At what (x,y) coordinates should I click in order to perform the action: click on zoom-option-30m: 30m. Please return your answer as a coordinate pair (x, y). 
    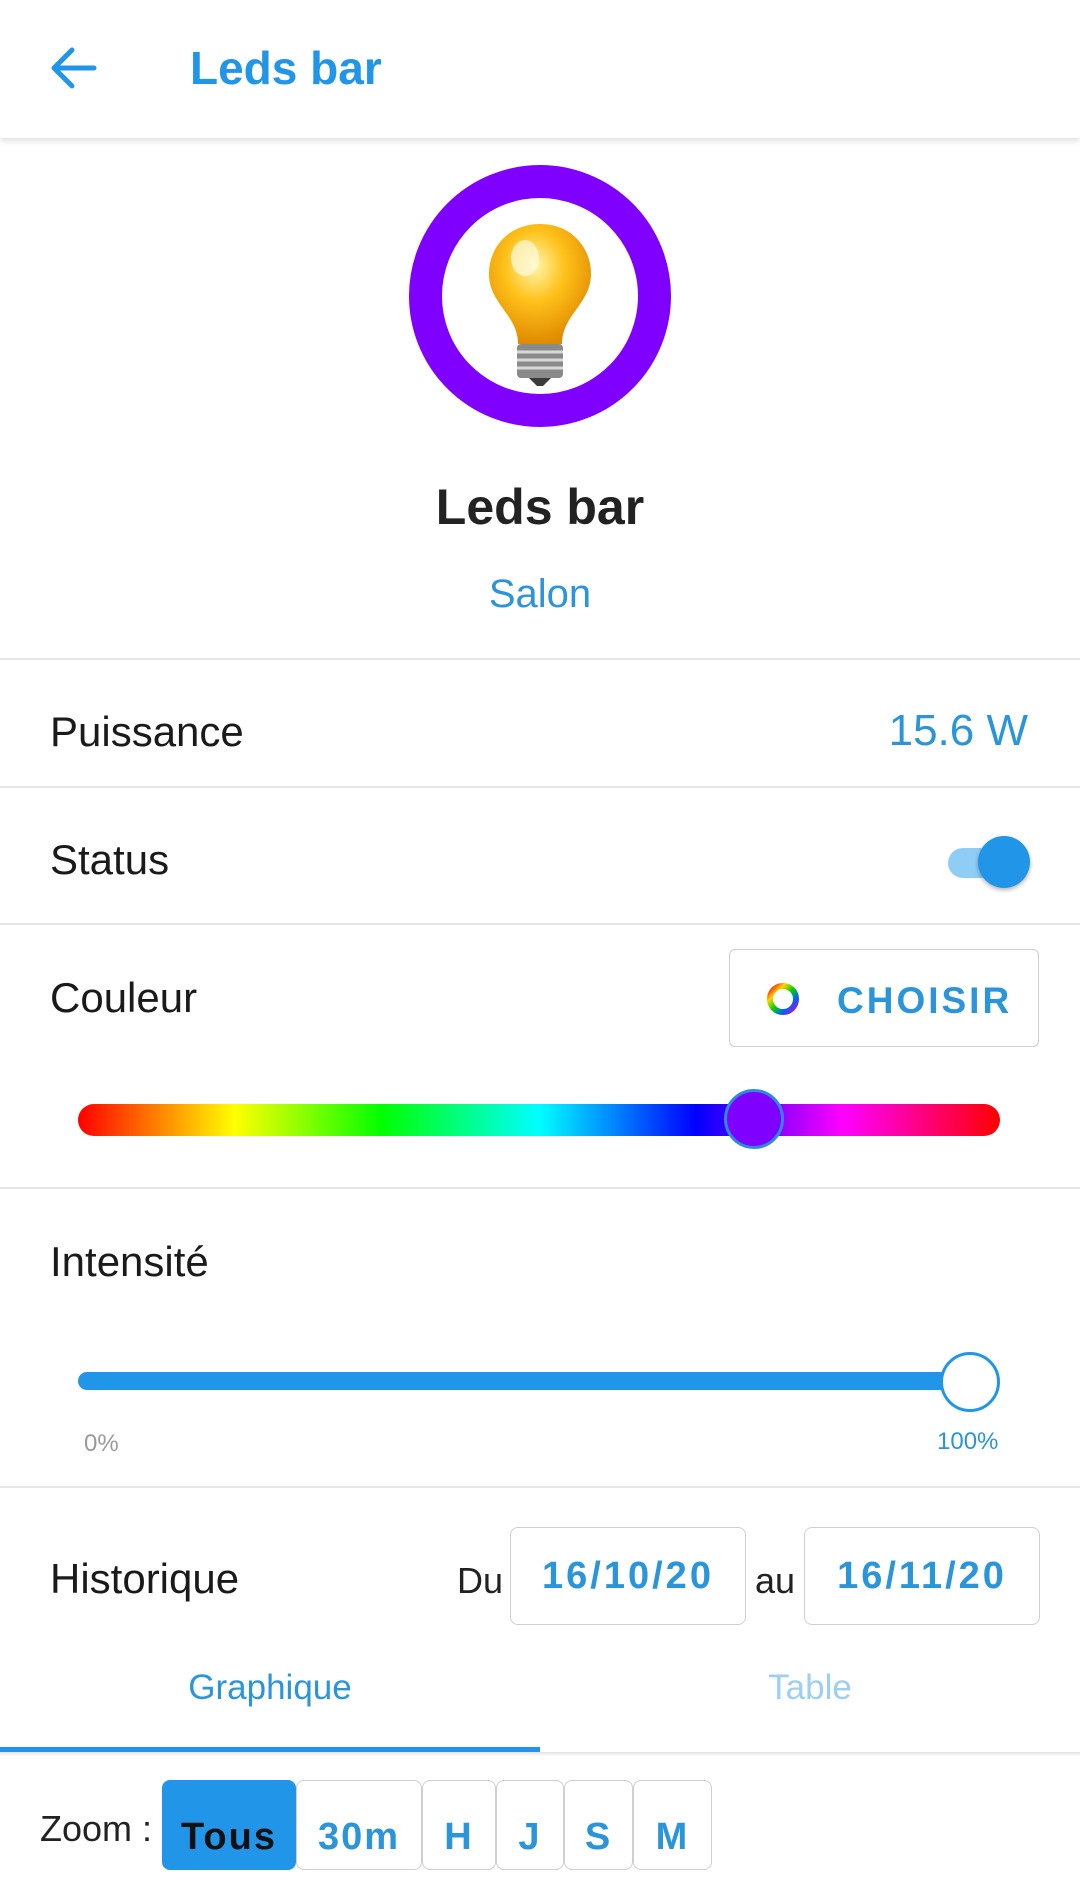
    Looking at the image, I should click on (359, 1825).